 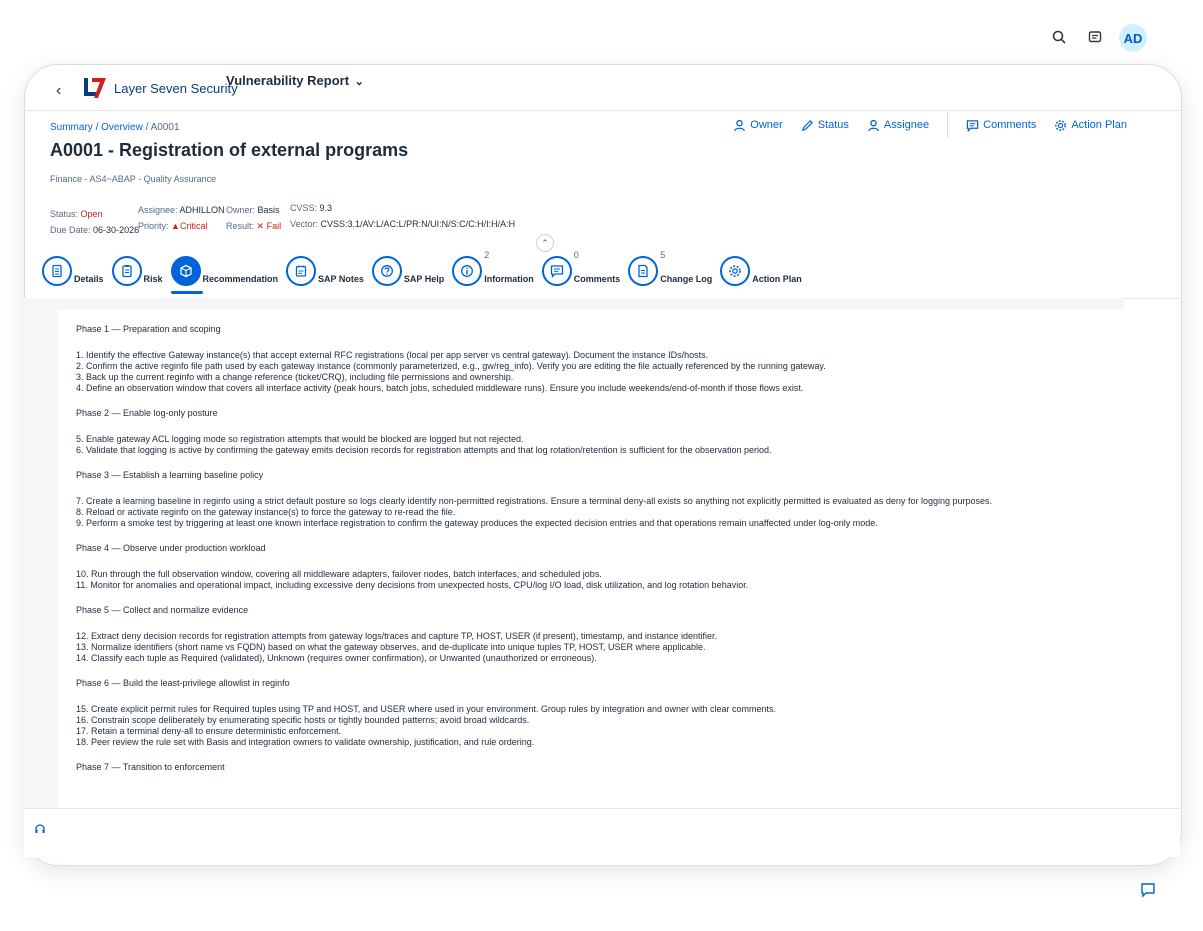 What do you see at coordinates (1096, 38) in the screenshot?
I see `notifications-icon` at bounding box center [1096, 38].